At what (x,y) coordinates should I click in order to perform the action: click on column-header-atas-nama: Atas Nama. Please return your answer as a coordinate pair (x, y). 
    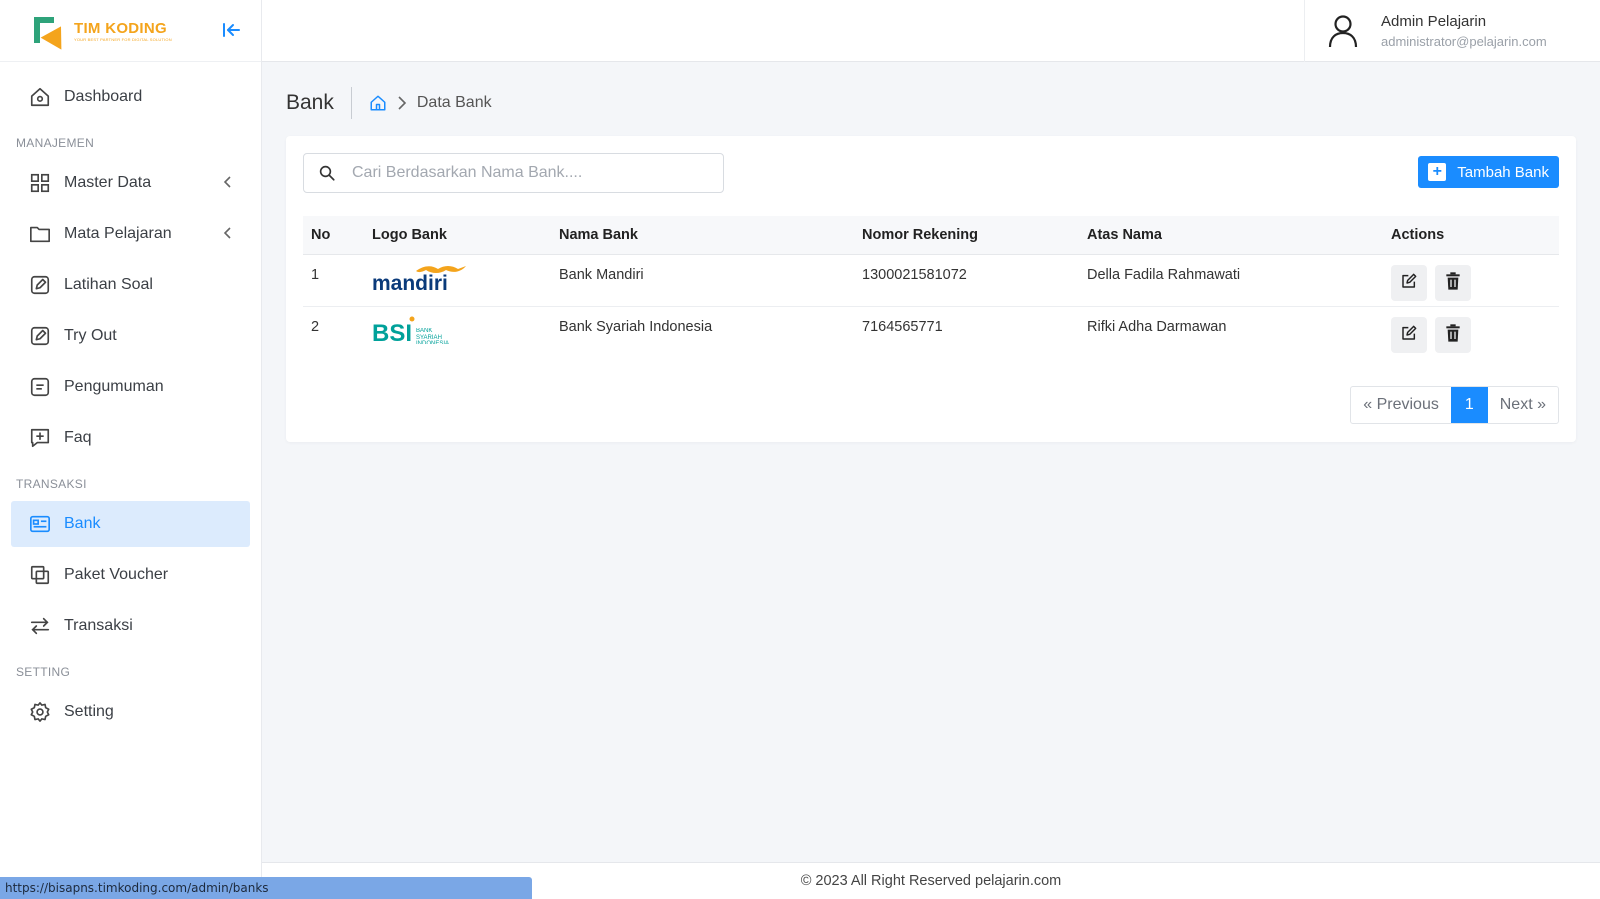
    Looking at the image, I should click on (1231, 235).